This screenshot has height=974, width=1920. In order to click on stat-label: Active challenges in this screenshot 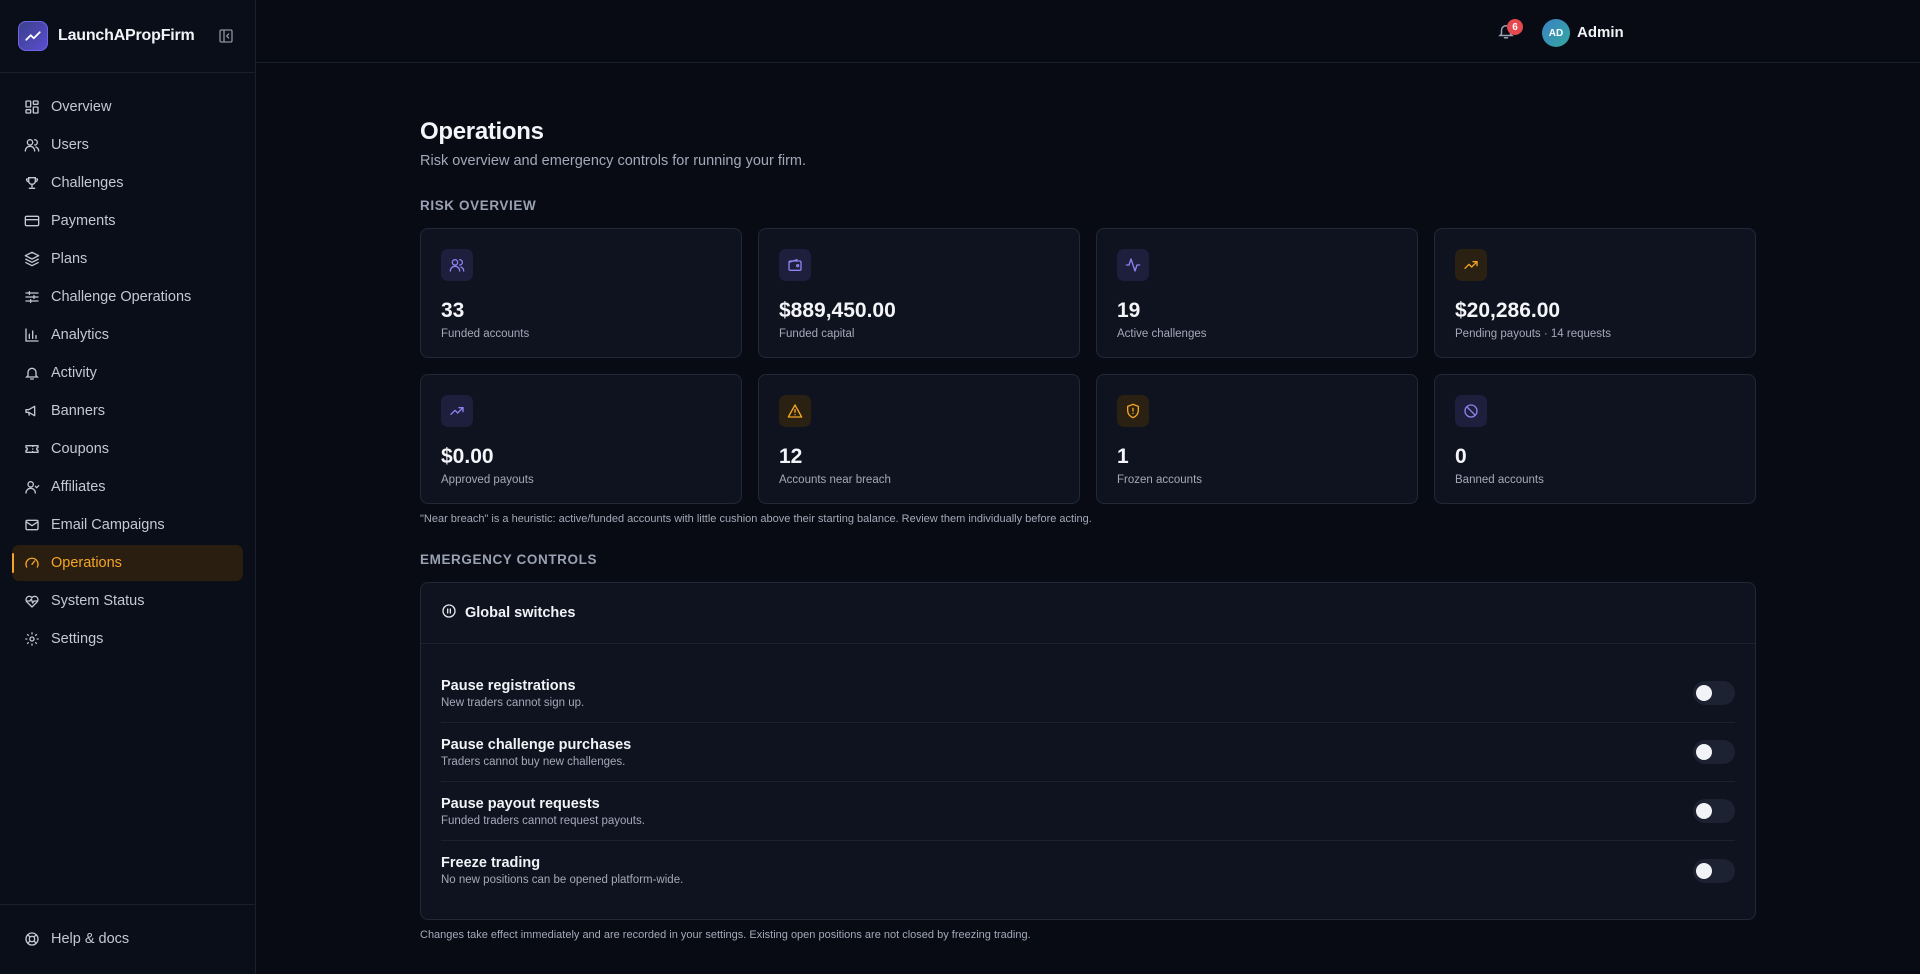, I will do `click(1162, 334)`.